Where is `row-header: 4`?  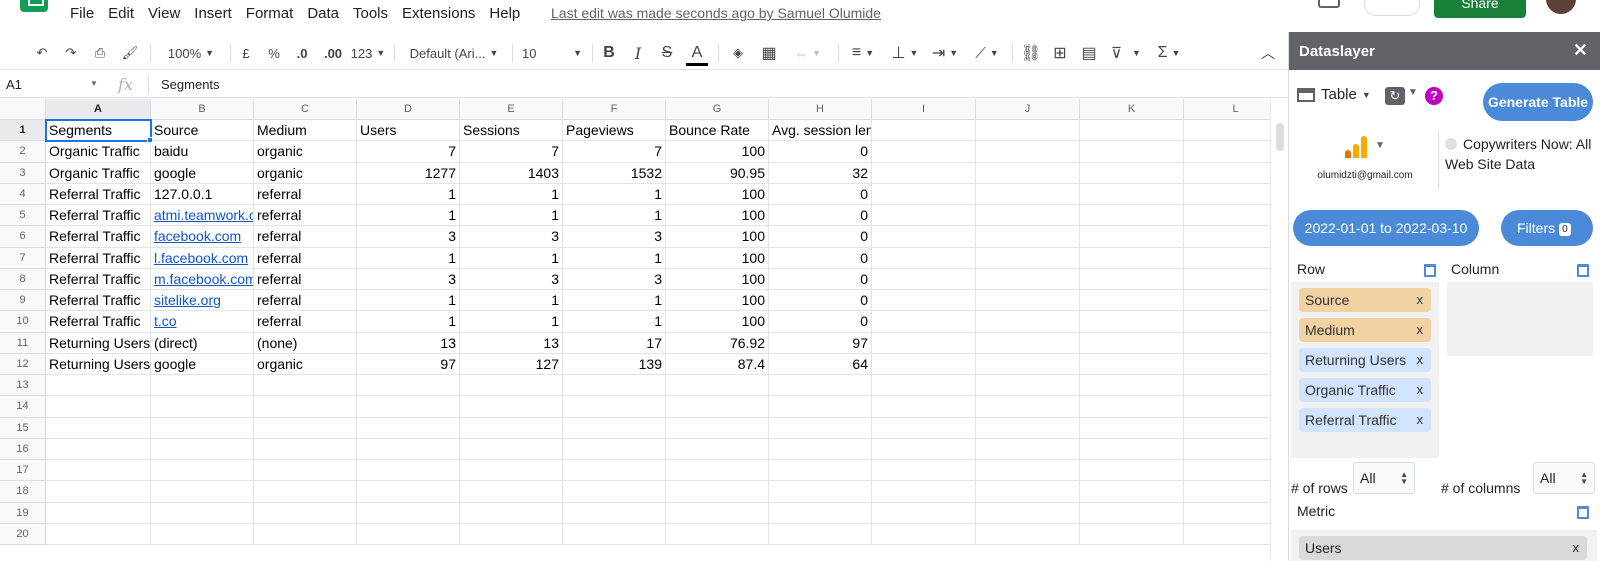 row-header: 4 is located at coordinates (23, 194).